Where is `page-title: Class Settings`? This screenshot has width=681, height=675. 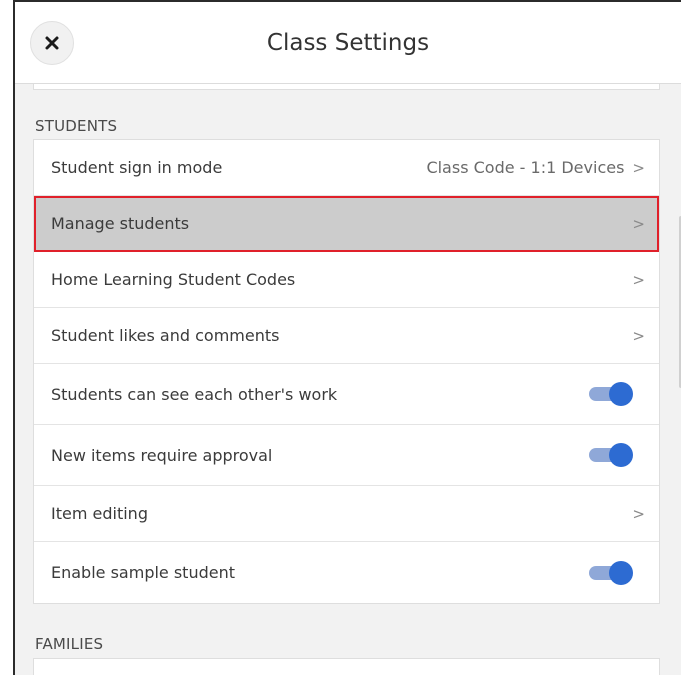 page-title: Class Settings is located at coordinates (348, 43).